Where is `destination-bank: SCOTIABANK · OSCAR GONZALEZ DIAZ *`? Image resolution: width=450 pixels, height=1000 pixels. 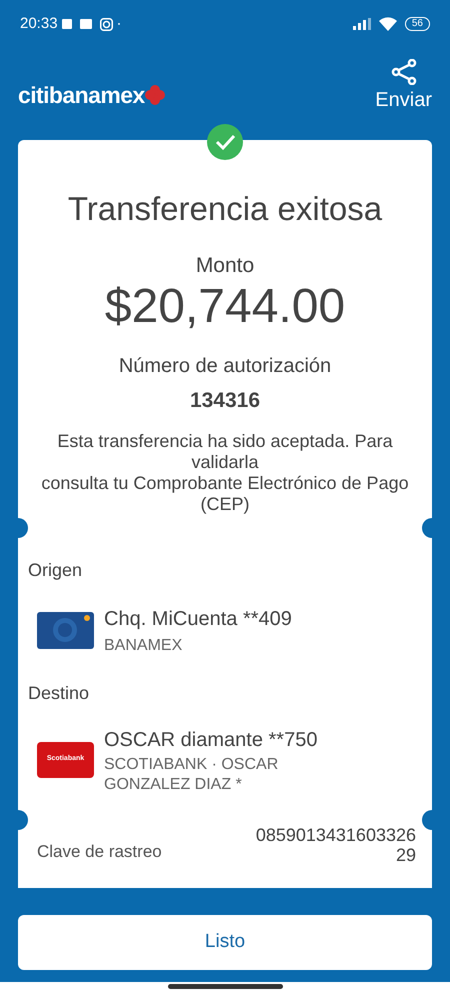 destination-bank: SCOTIABANK · OSCAR GONZALEZ DIAZ * is located at coordinates (192, 774).